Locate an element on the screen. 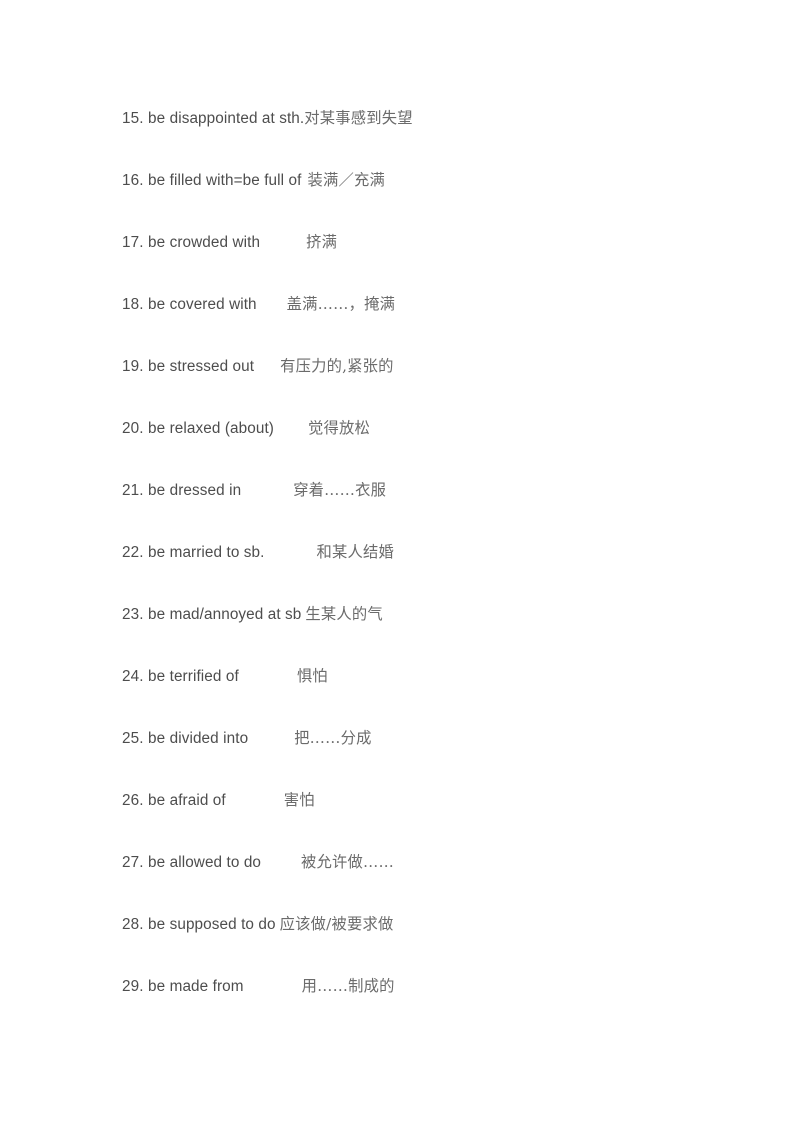 The height and width of the screenshot is (1132, 800). entry-english: be dressed in is located at coordinates (195, 490).